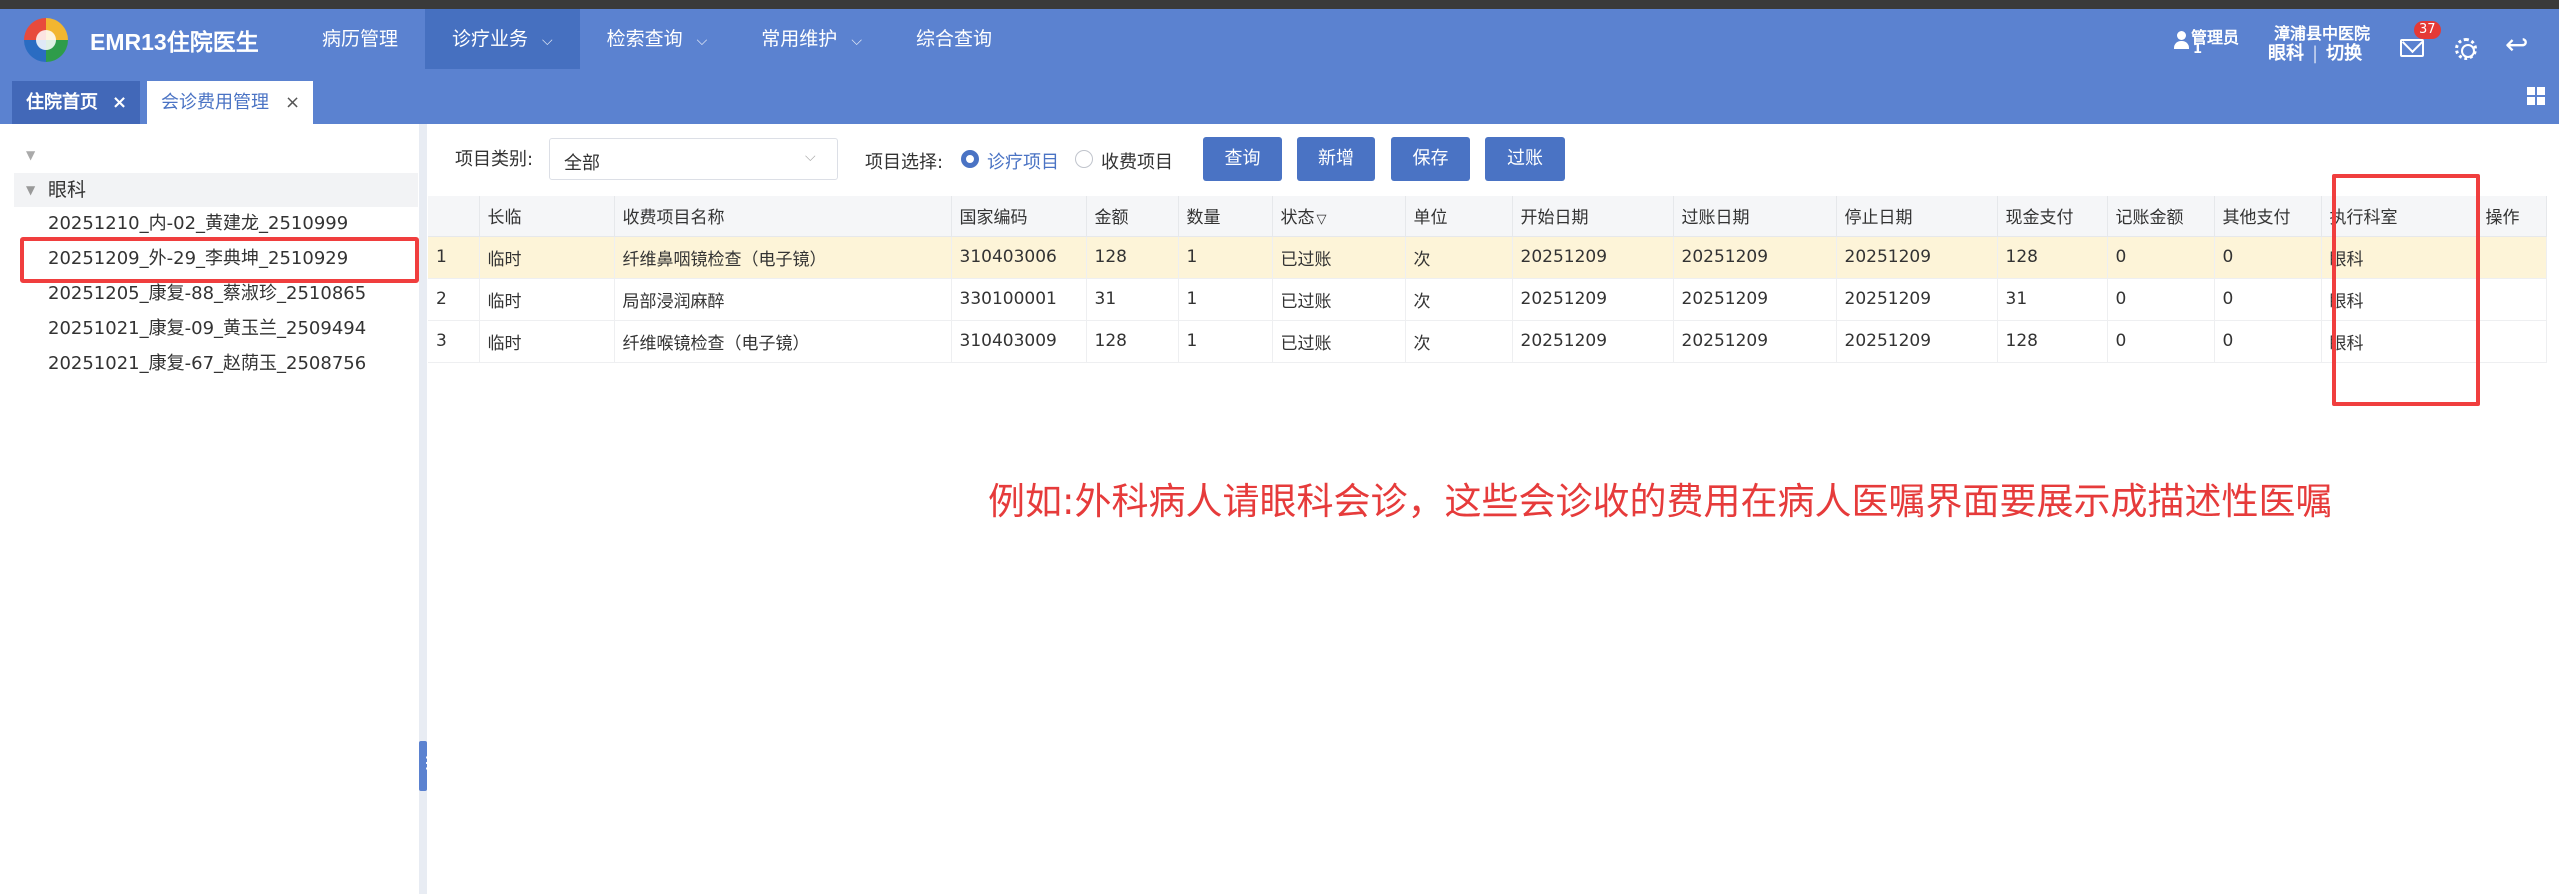  Describe the element at coordinates (783, 257) in the screenshot. I see `cell-item-name: 纤维鼻咽镜检查（电子镜）` at that location.